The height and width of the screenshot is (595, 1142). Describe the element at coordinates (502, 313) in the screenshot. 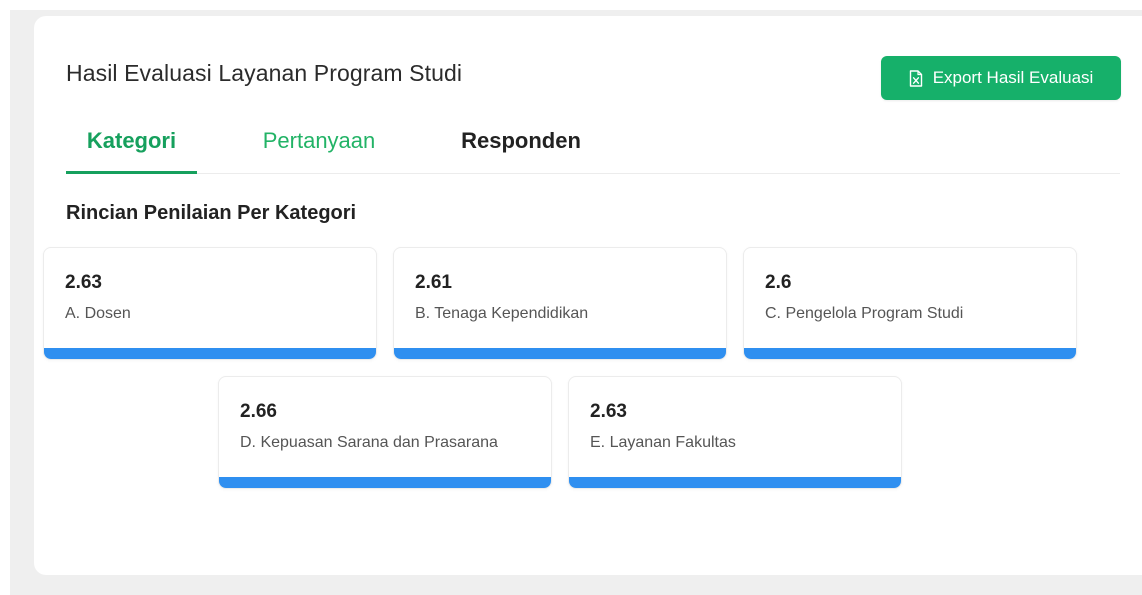

I see `category-label: B. Tenaga Kependidikan` at that location.